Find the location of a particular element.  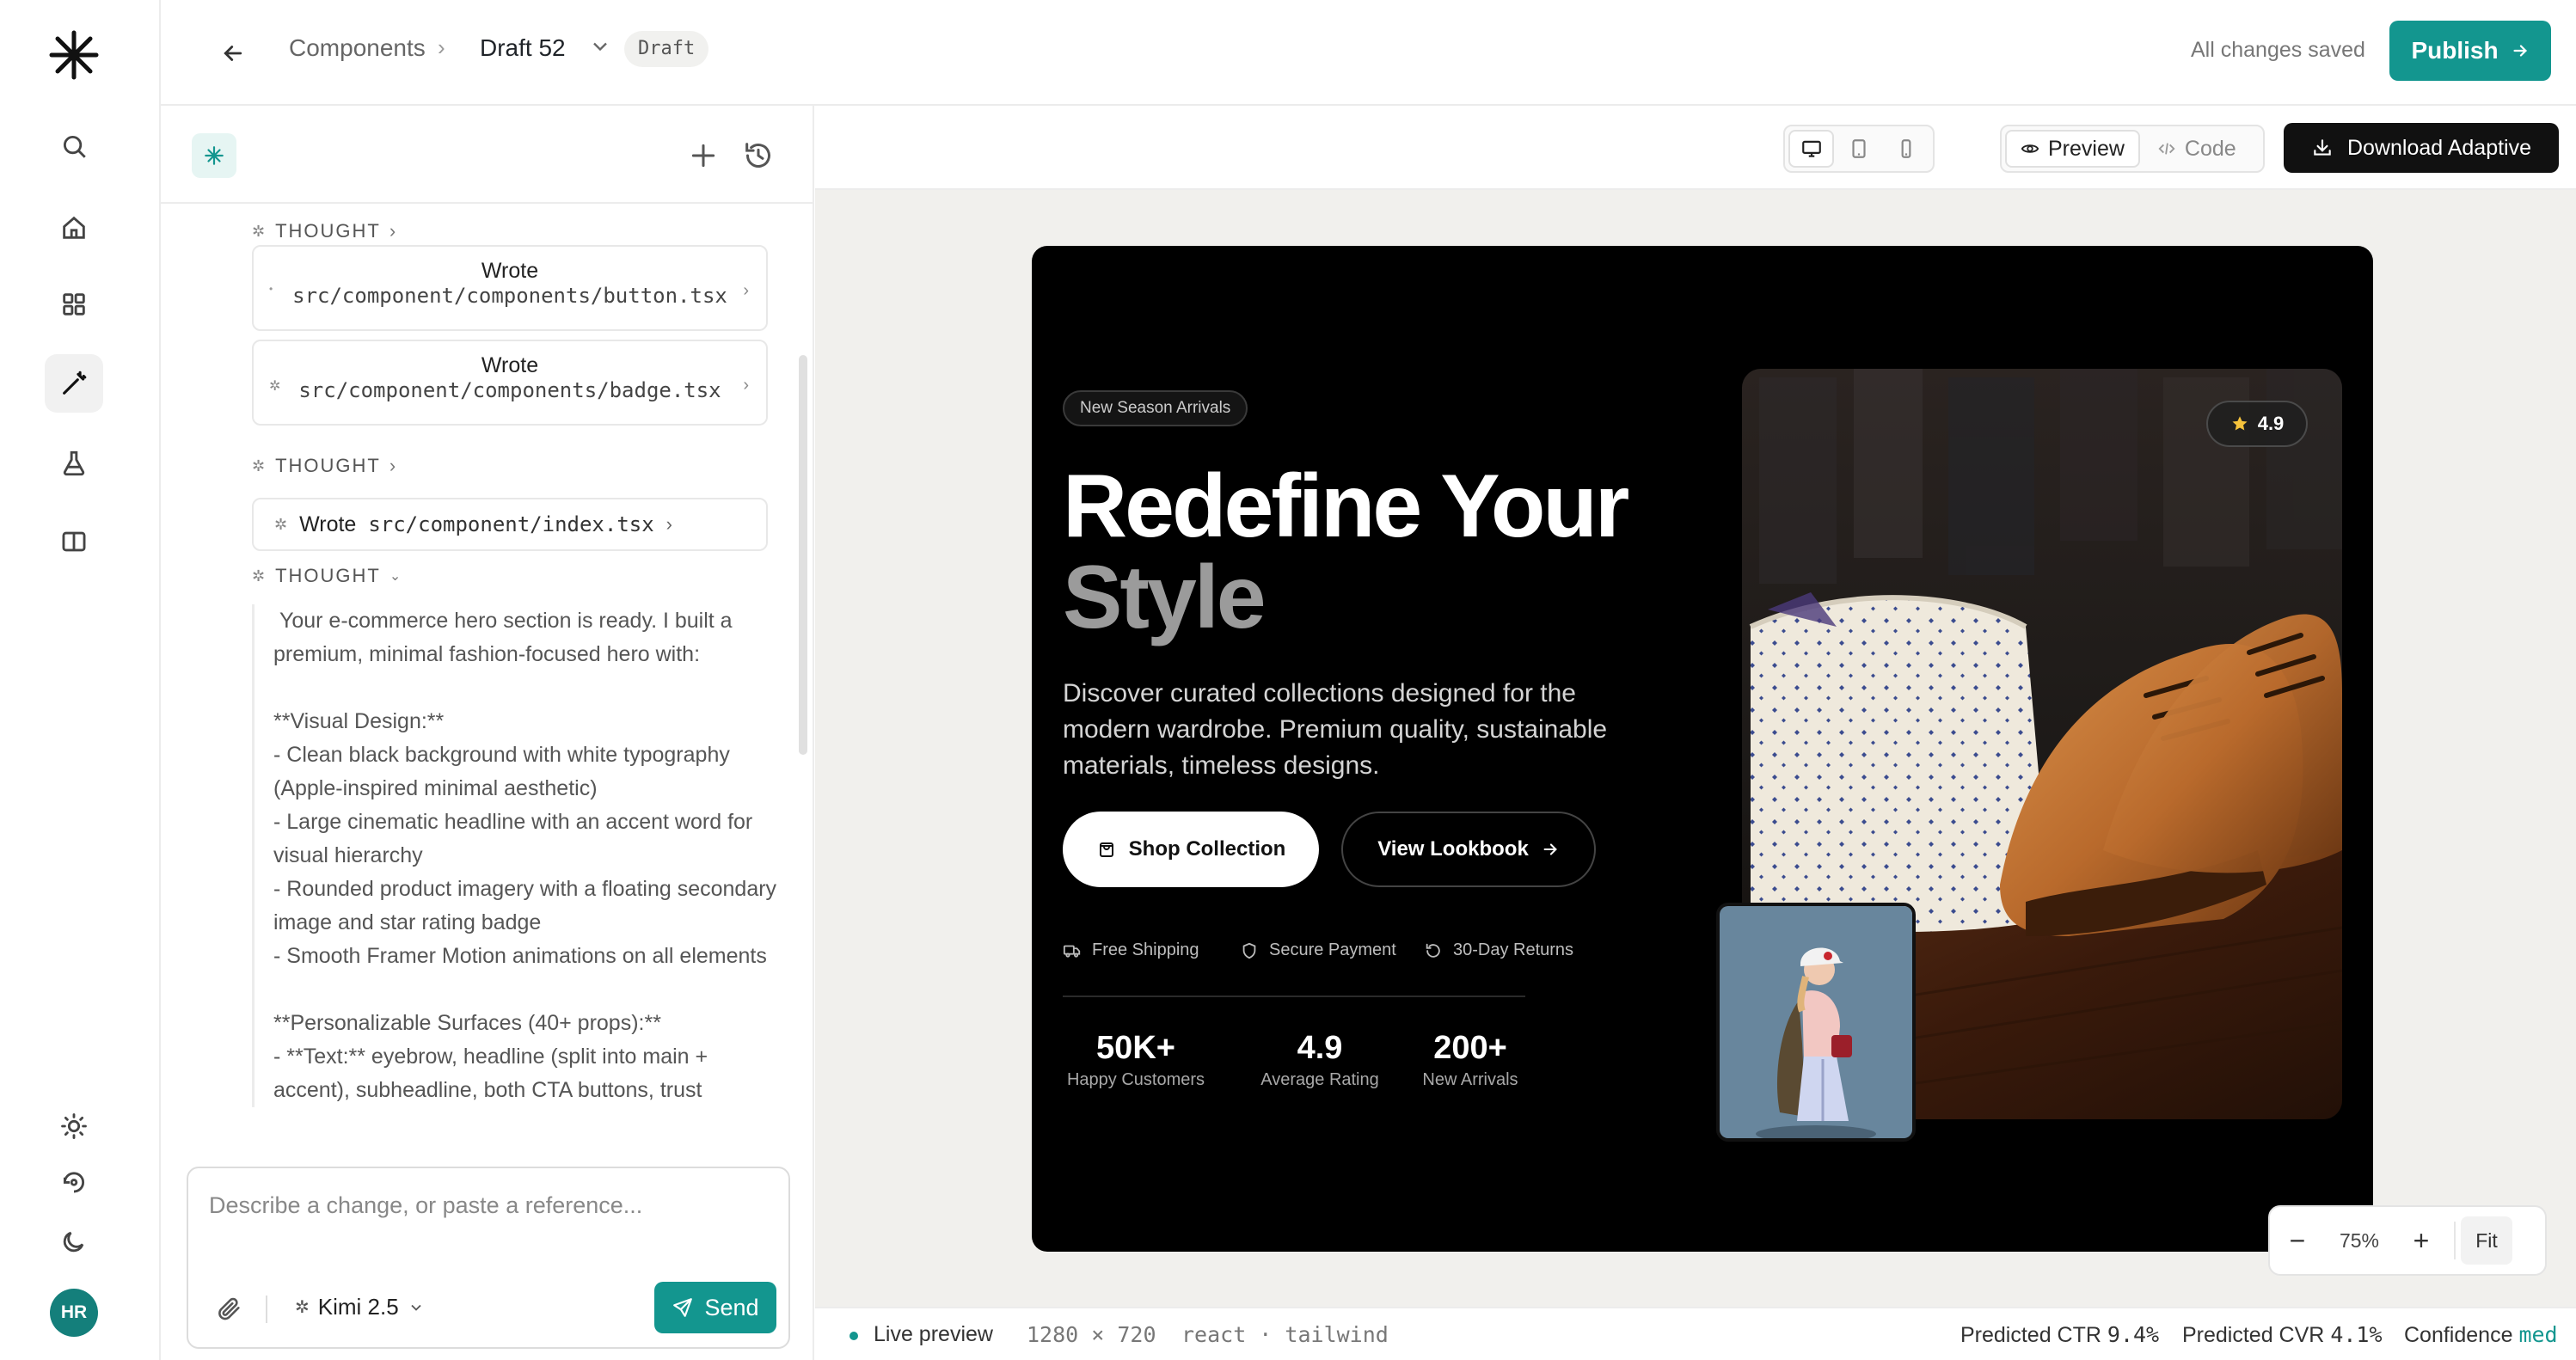

rail-experiments is located at coordinates (74, 464).